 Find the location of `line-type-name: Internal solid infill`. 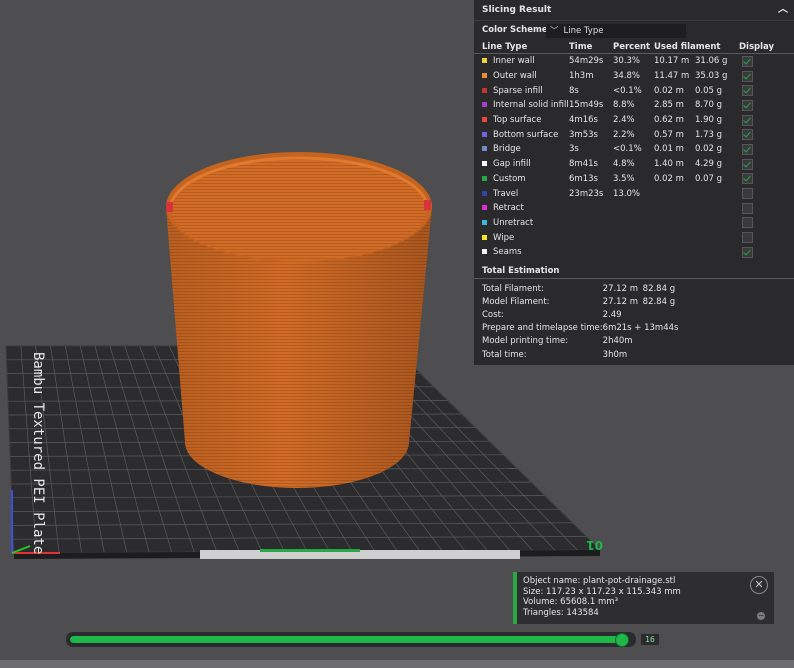

line-type-name: Internal solid infill is located at coordinates (531, 105).